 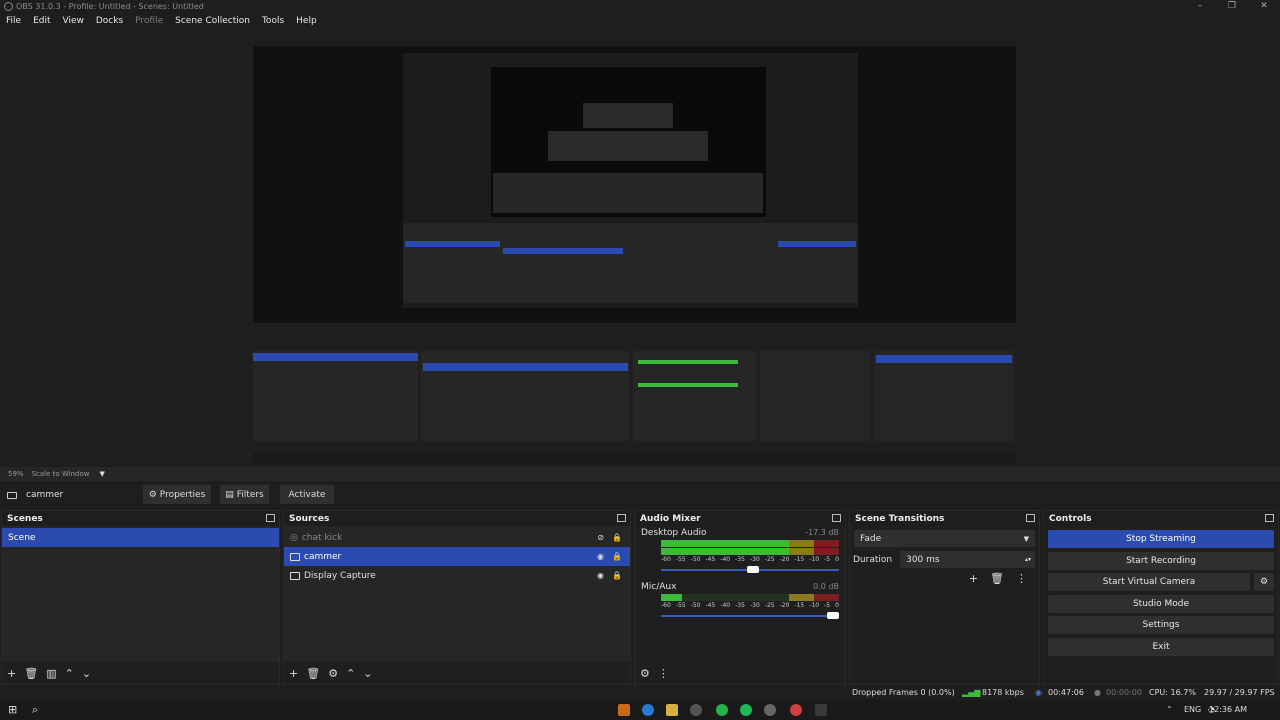 I want to click on tick-label: -30, so click(x=754, y=559).